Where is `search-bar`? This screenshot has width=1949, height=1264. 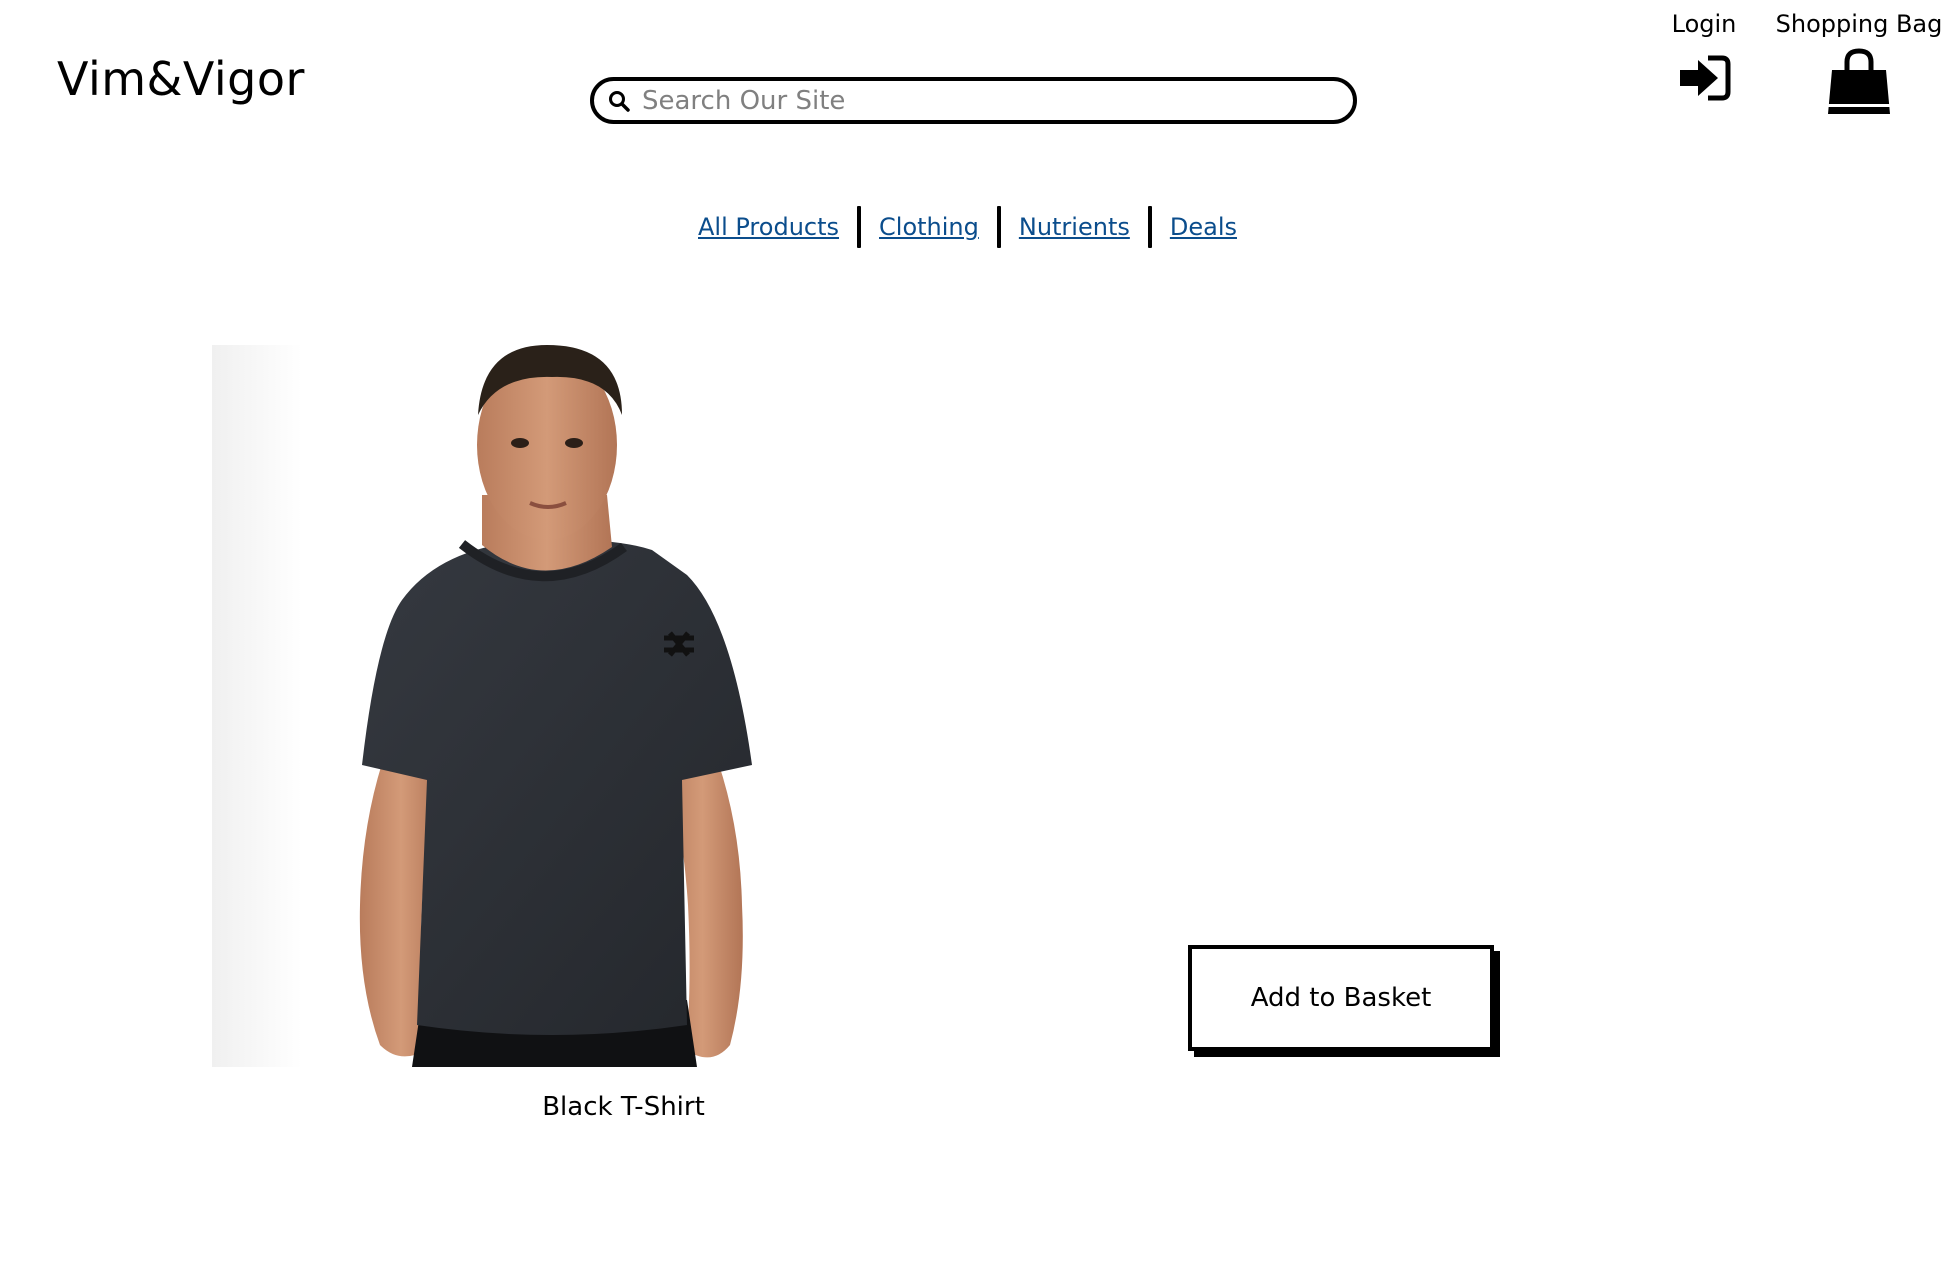
search-bar is located at coordinates (973, 100).